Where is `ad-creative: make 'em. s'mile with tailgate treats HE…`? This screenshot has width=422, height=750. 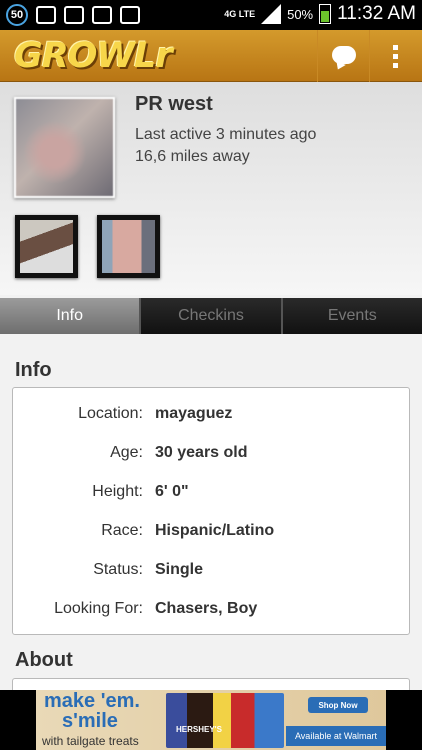 ad-creative: make 'em. s'mile with tailgate treats HE… is located at coordinates (211, 720).